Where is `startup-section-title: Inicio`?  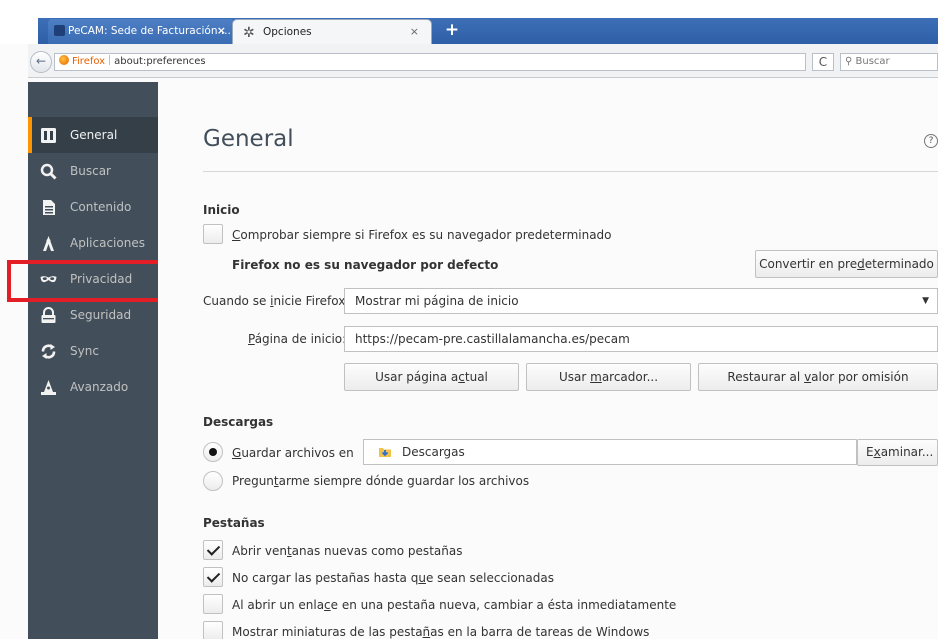 startup-section-title: Inicio is located at coordinates (221, 210).